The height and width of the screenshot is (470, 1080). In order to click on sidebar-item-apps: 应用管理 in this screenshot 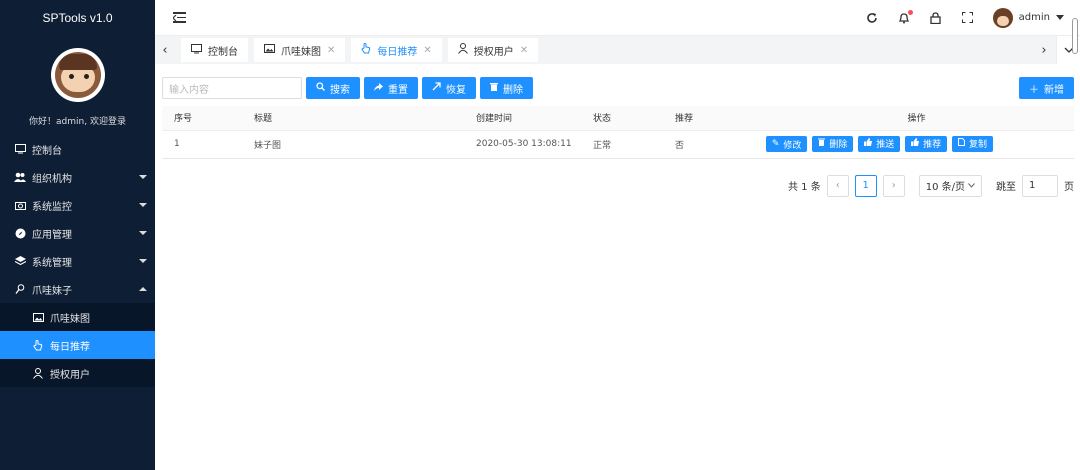, I will do `click(77, 233)`.